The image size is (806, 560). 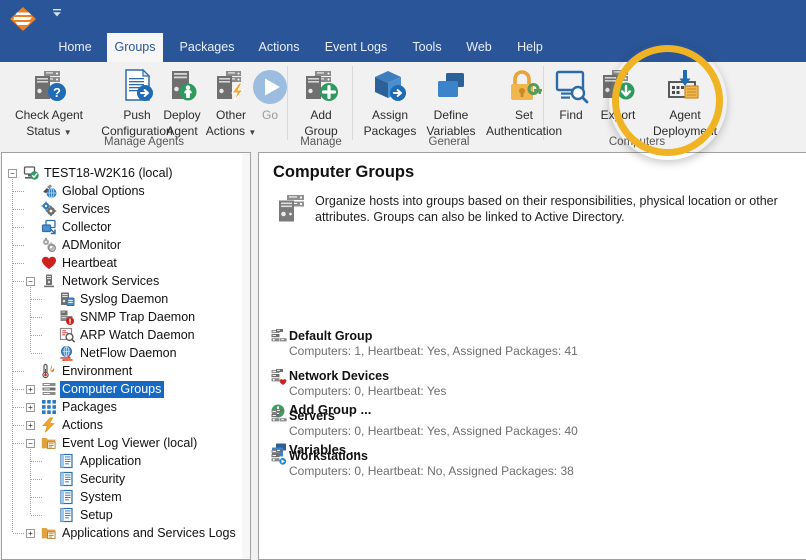 I want to click on tab-groups: Groups, so click(x=135, y=47).